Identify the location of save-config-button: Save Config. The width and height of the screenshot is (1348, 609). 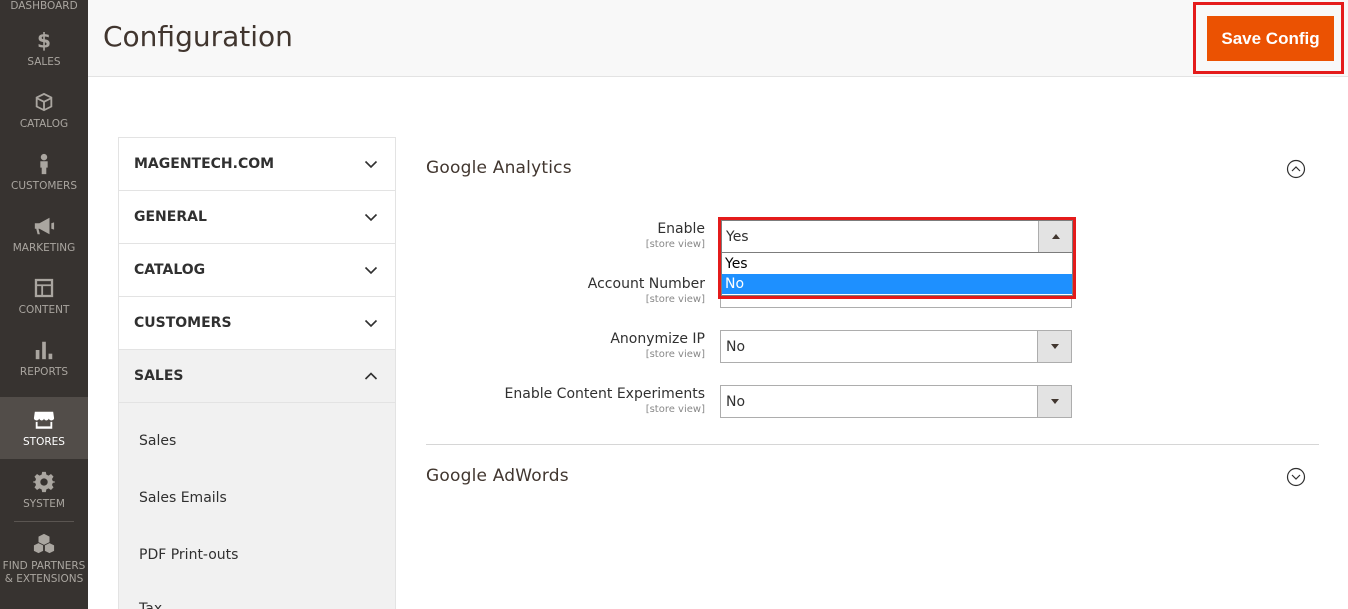
(1270, 38).